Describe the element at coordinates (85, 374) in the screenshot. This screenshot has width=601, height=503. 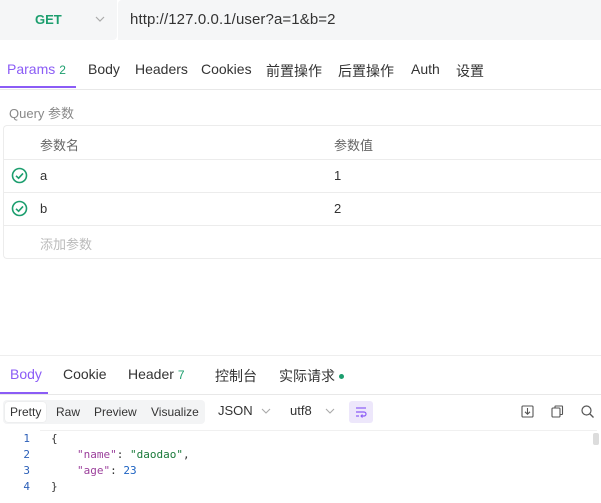
I see `response-tab-cookie: Cookie` at that location.